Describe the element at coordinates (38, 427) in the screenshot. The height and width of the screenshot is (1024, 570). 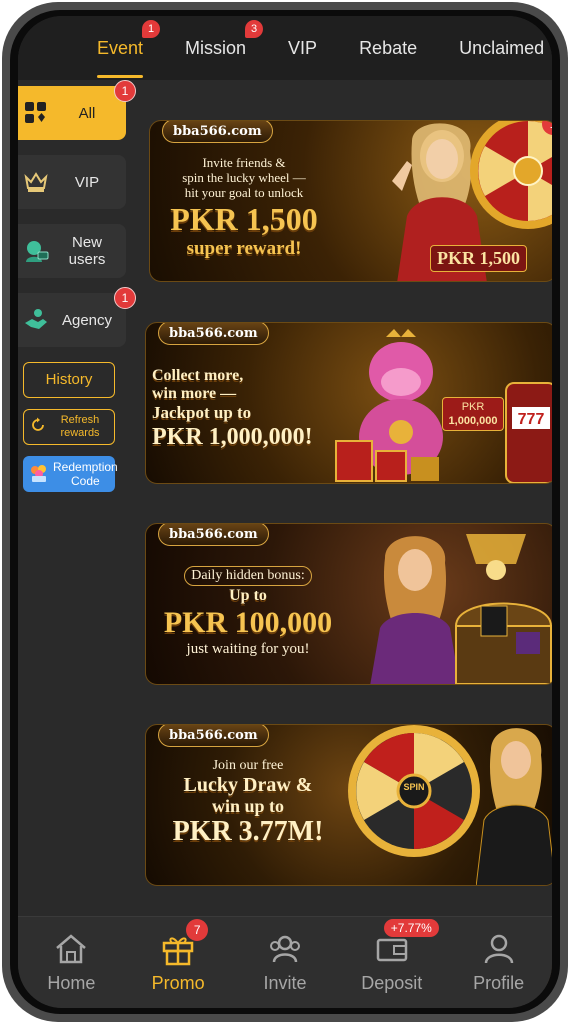
I see `refresh-icon` at that location.